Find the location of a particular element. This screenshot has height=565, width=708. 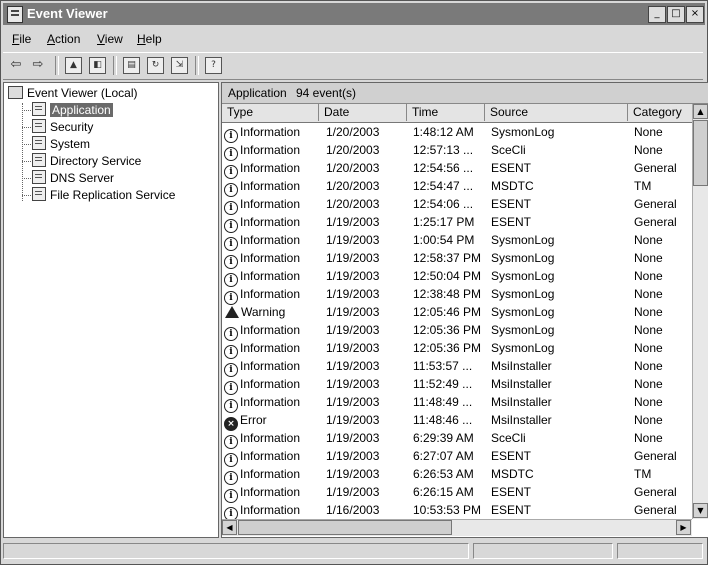

vertical-scroll-thumb is located at coordinates (700, 153).